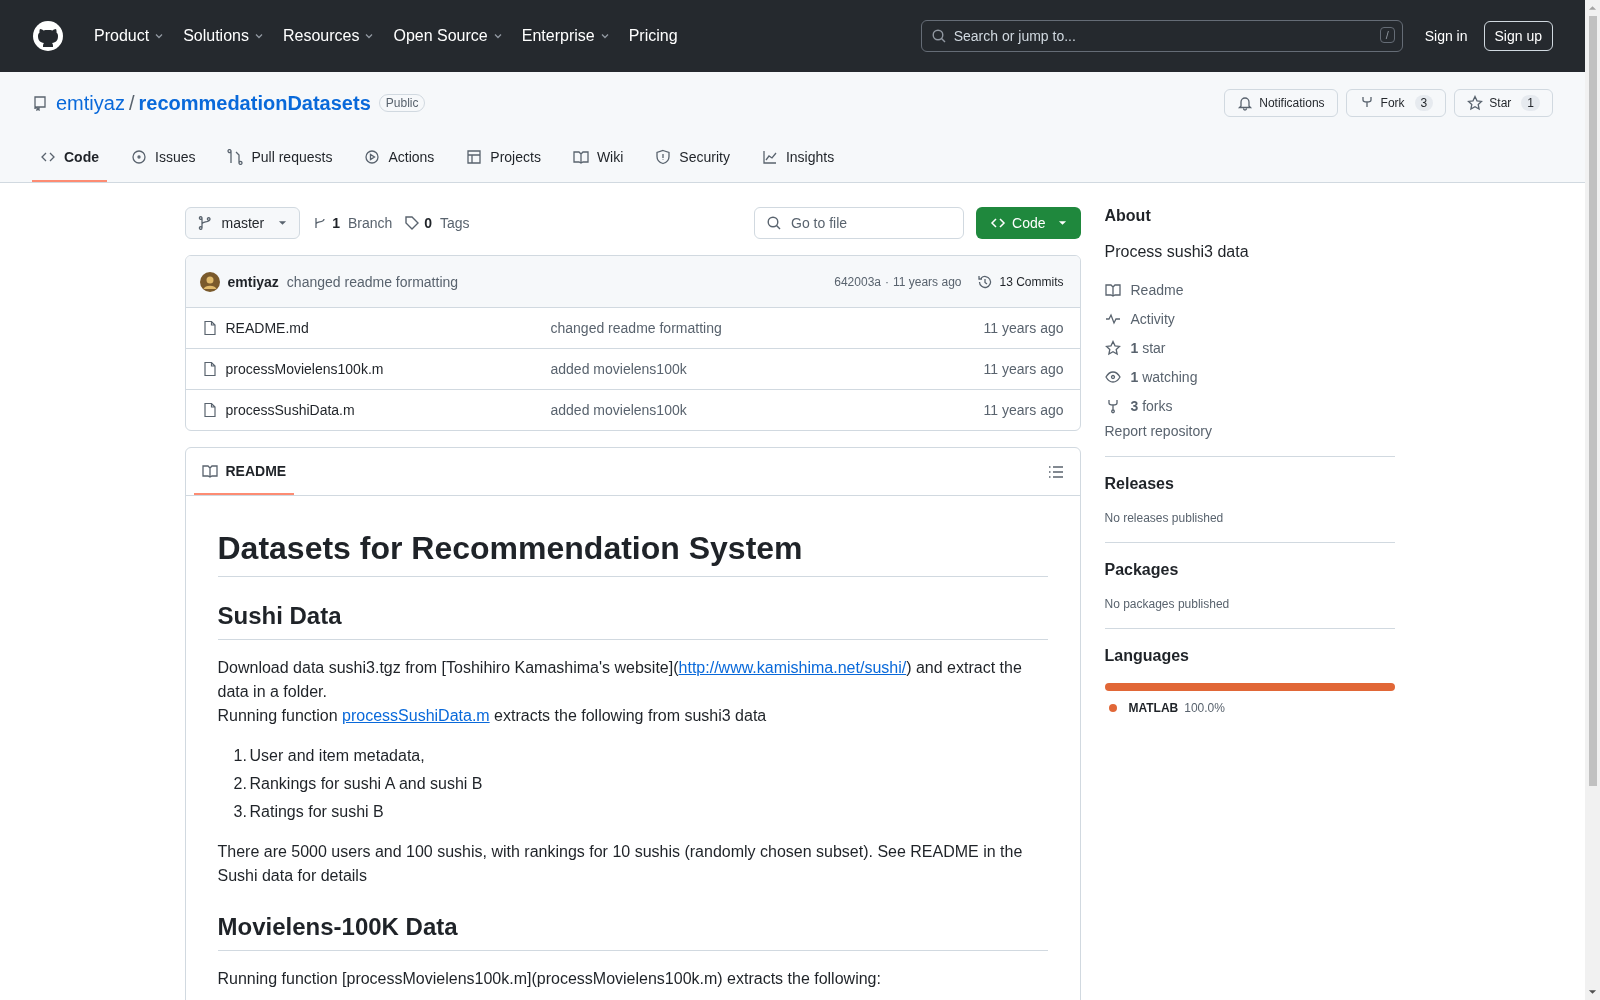  What do you see at coordinates (1177, 252) in the screenshot?
I see `repository-description: Process sushi3 data` at bounding box center [1177, 252].